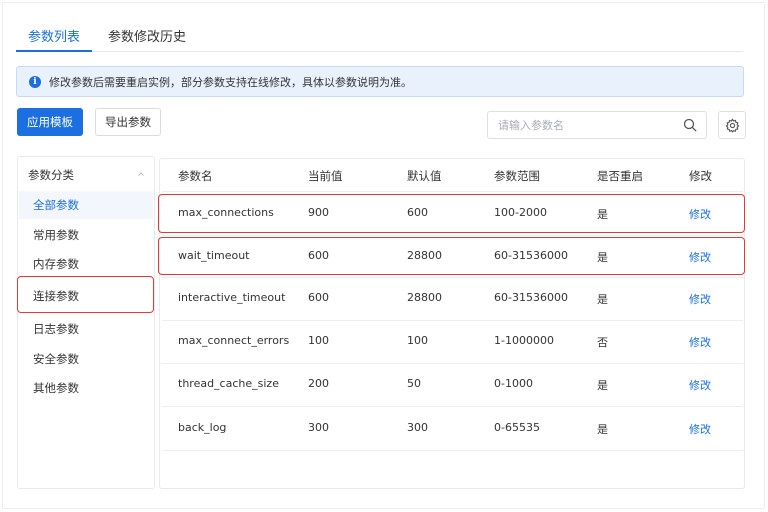 This screenshot has height=512, width=768. I want to click on gear-icon, so click(732, 125).